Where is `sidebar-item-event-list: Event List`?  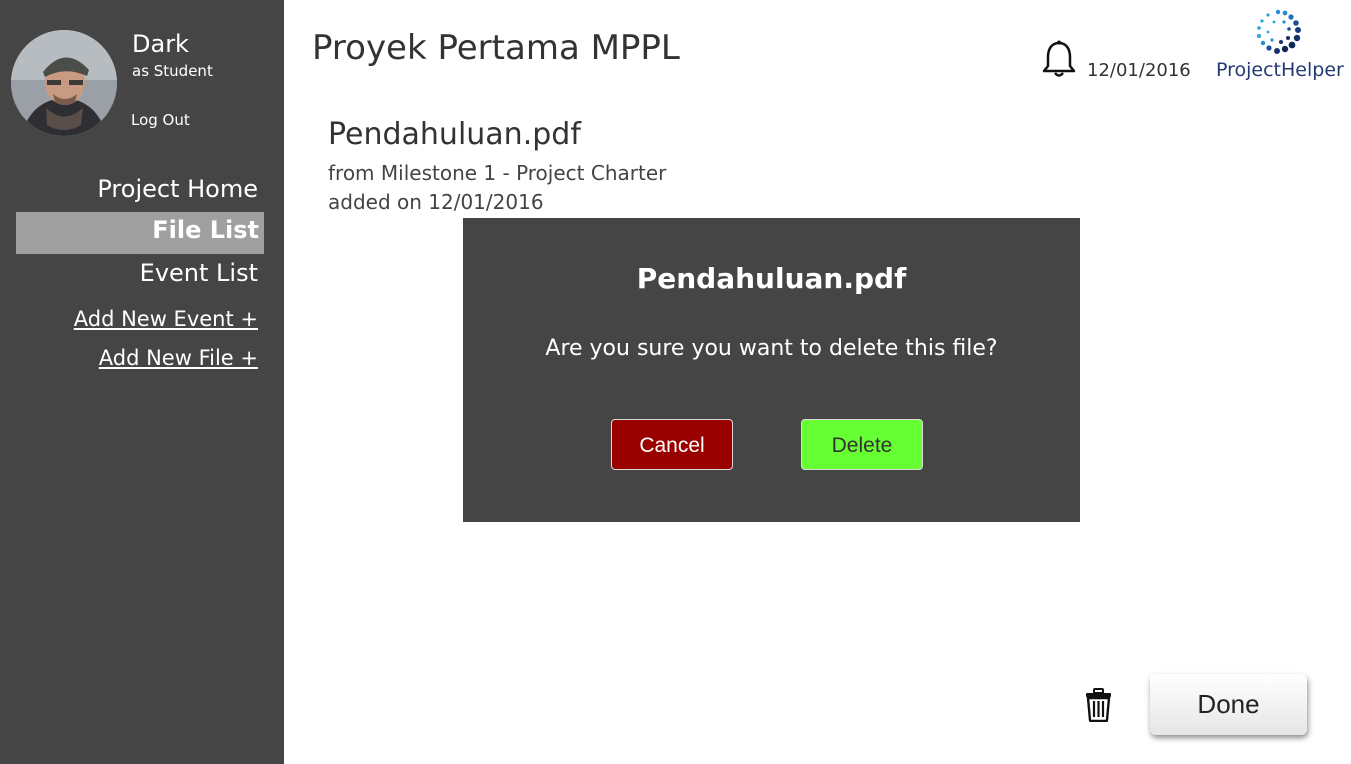
sidebar-item-event-list: Event List is located at coordinates (199, 273).